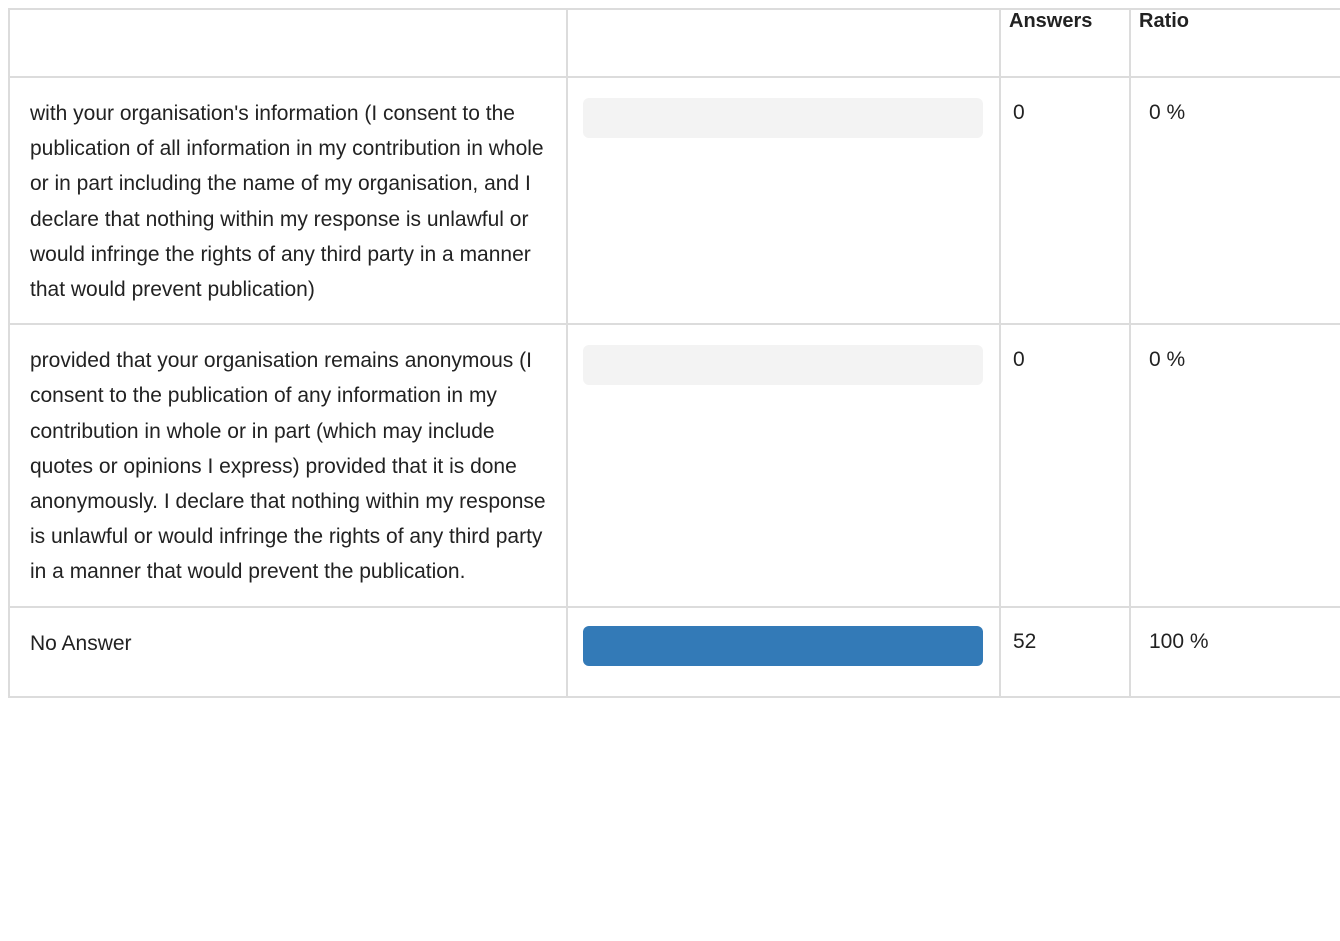 The image size is (1340, 941). I want to click on header-answers: Answers, so click(1065, 43).